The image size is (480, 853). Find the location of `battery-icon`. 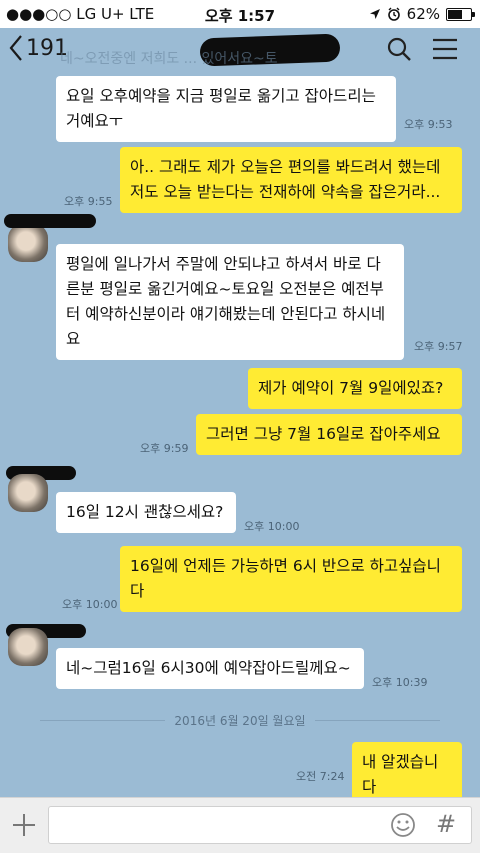

battery-icon is located at coordinates (460, 14).